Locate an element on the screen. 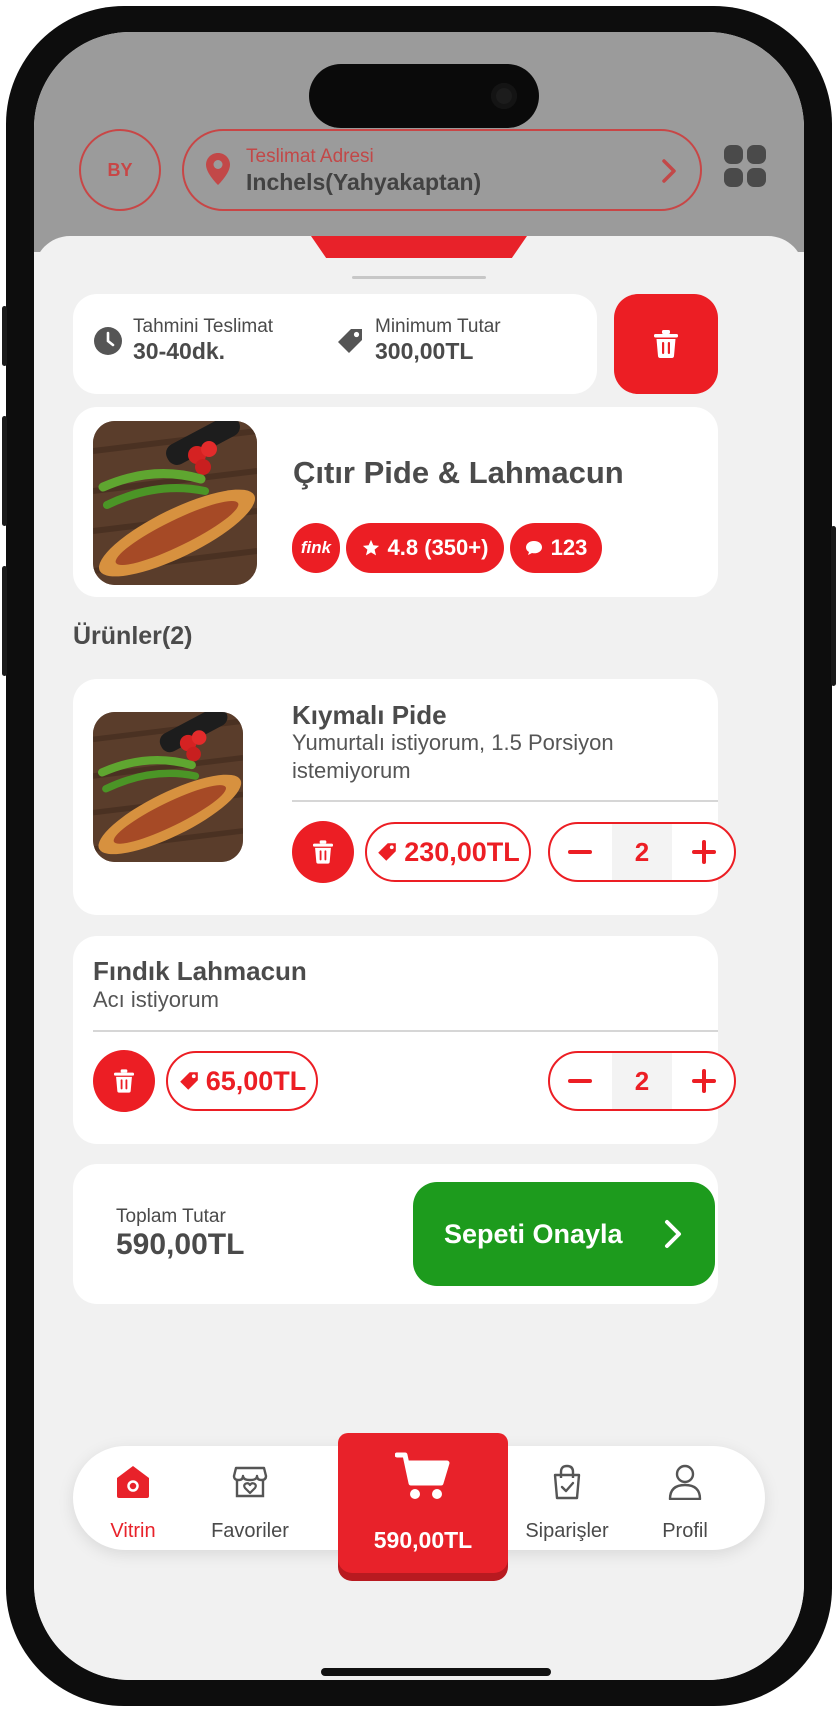 The height and width of the screenshot is (1712, 840). restaurant-name: Çıtır Pide & Lahmacun is located at coordinates (458, 472).